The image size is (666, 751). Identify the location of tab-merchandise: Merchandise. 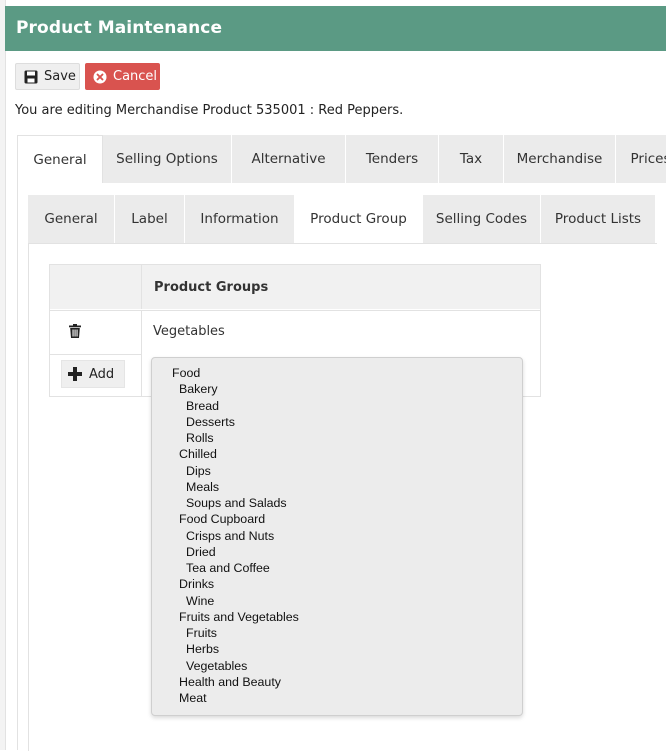
(560, 159).